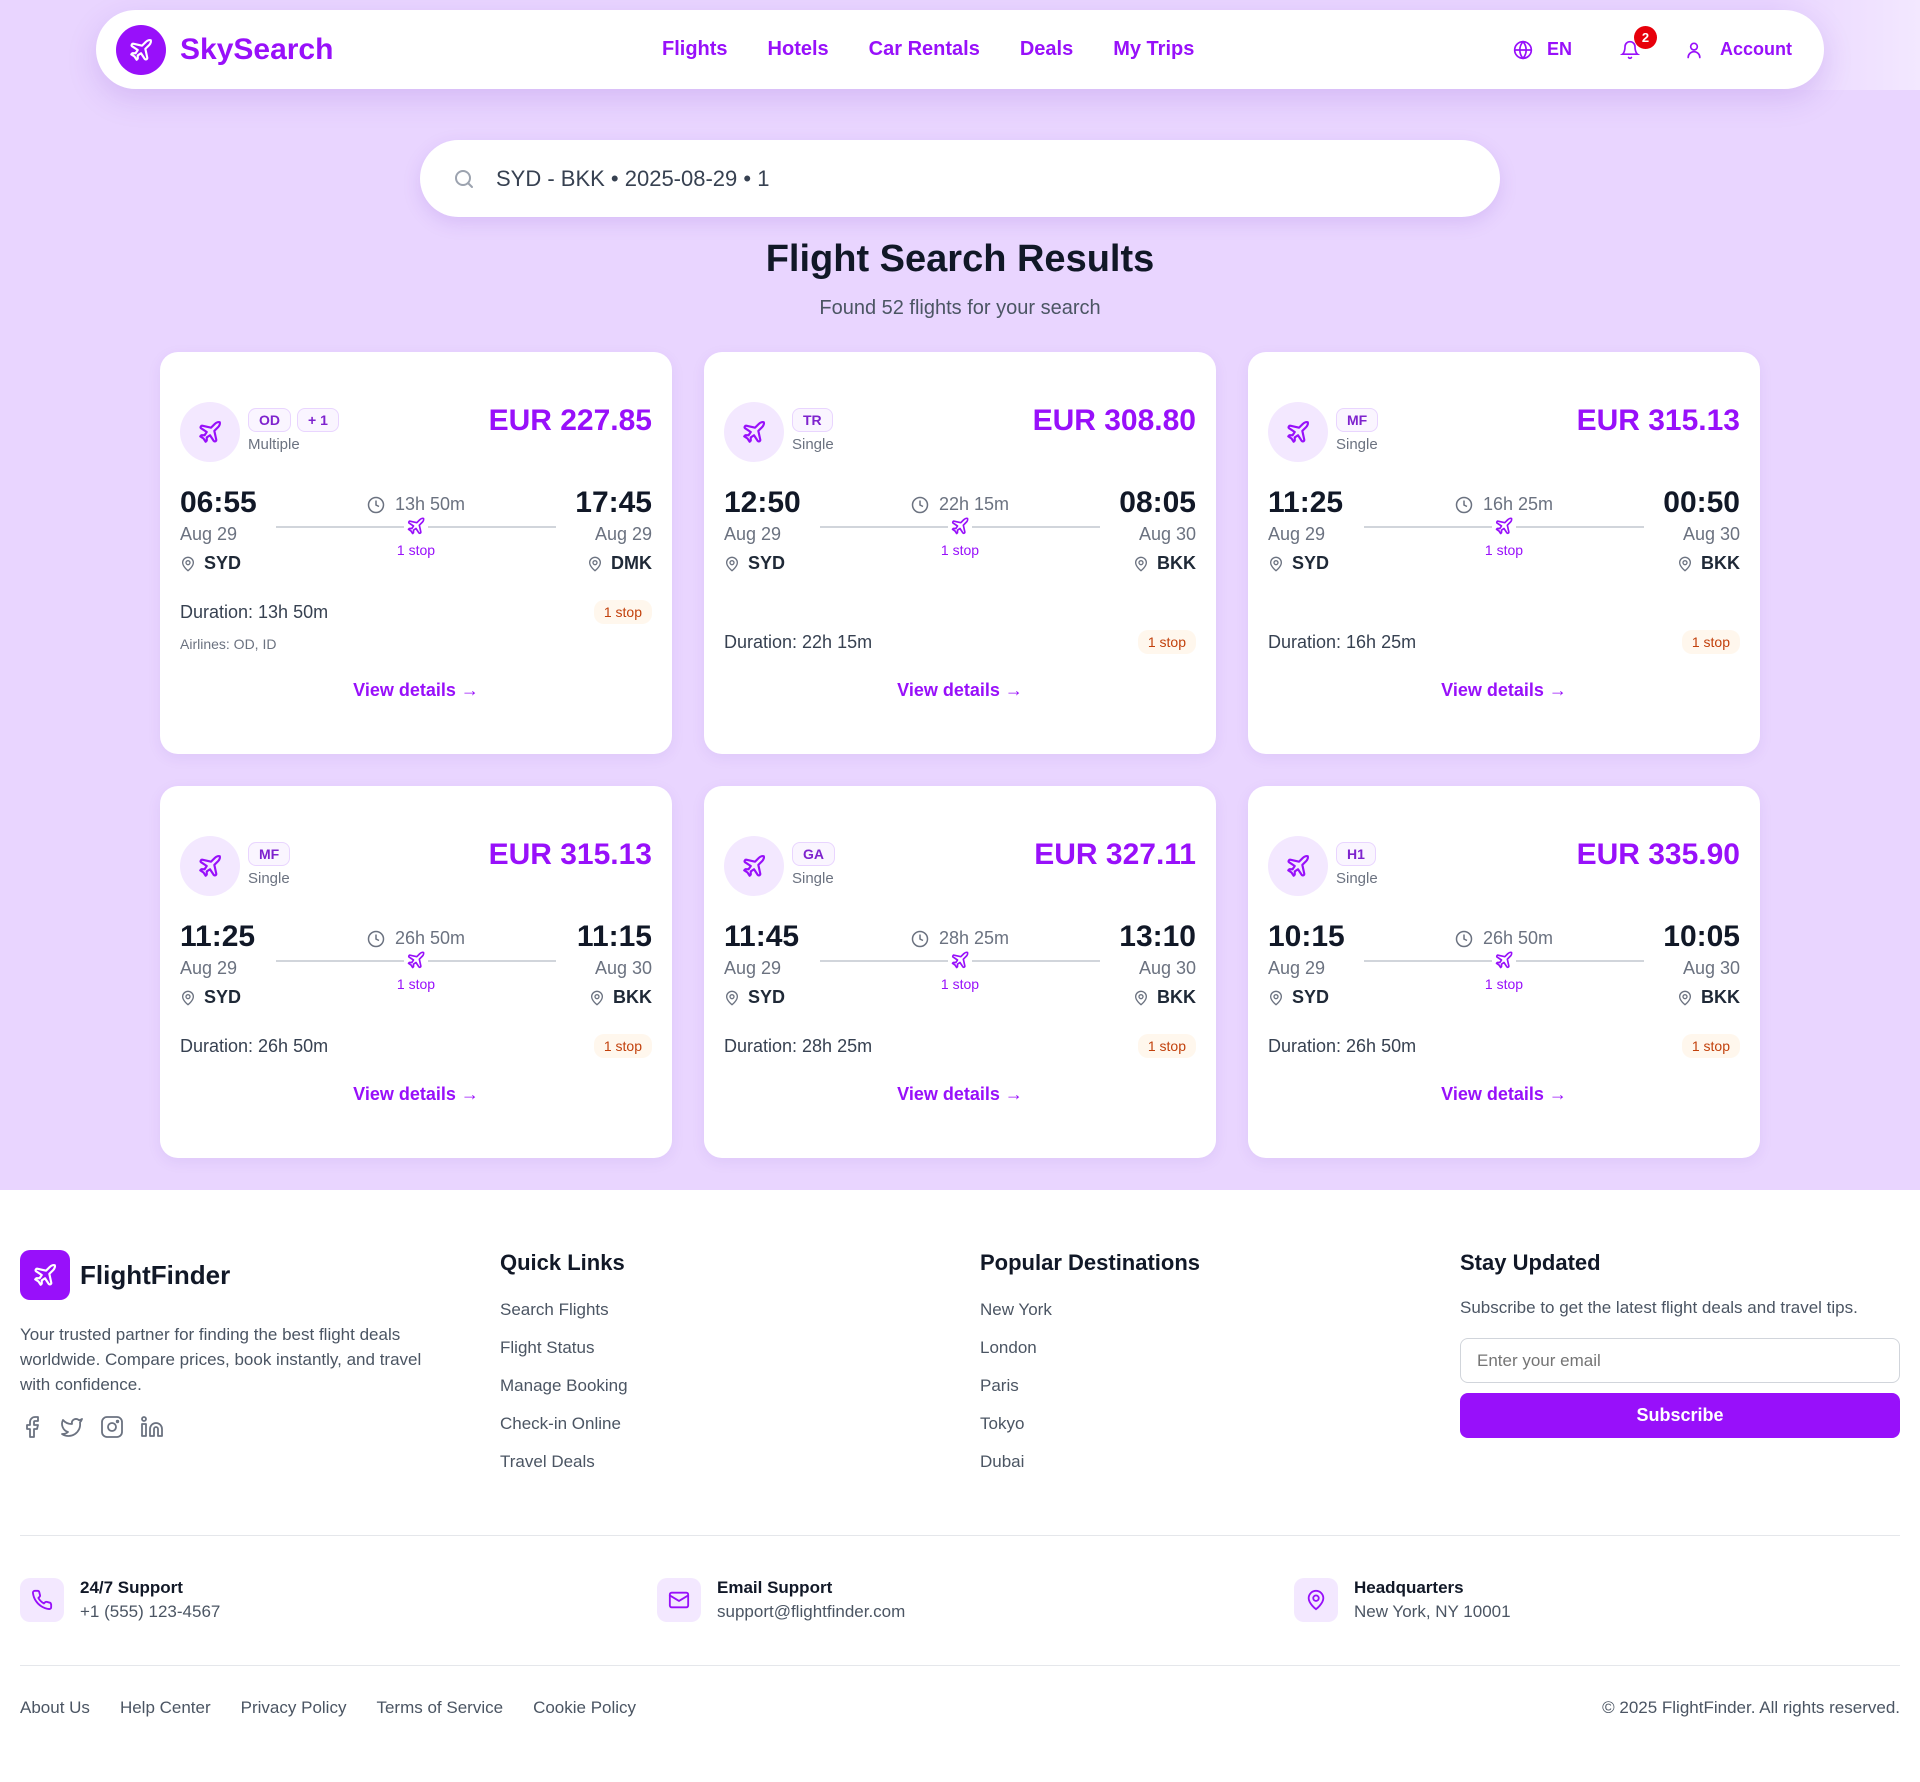  Describe the element at coordinates (1153, 49) in the screenshot. I see `nav-my-trips: My Trips` at that location.